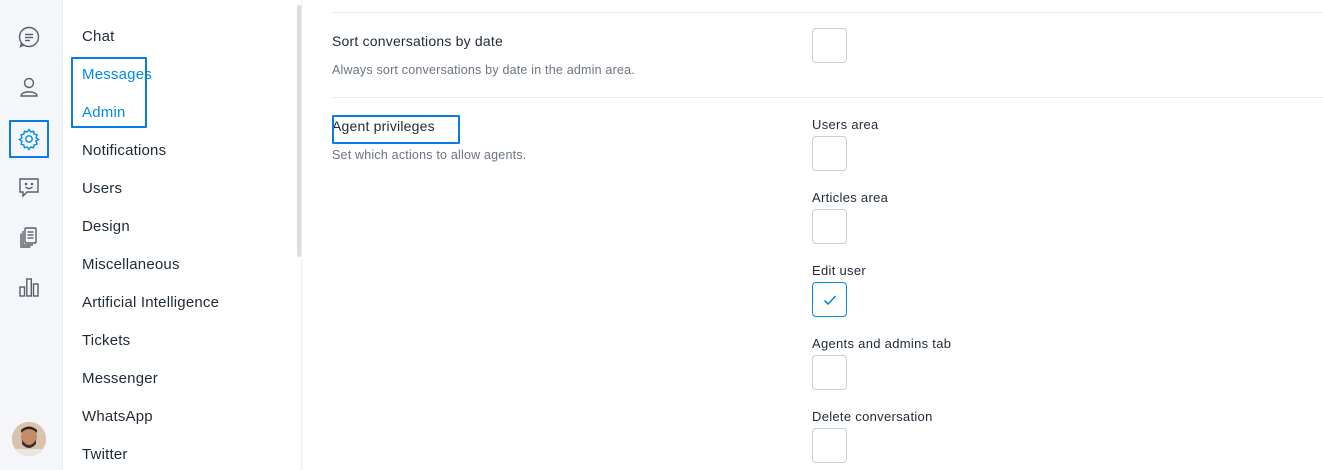 The width and height of the screenshot is (1323, 470). Describe the element at coordinates (872, 416) in the screenshot. I see `option-label-delete-conversation: Delete conversation` at that location.